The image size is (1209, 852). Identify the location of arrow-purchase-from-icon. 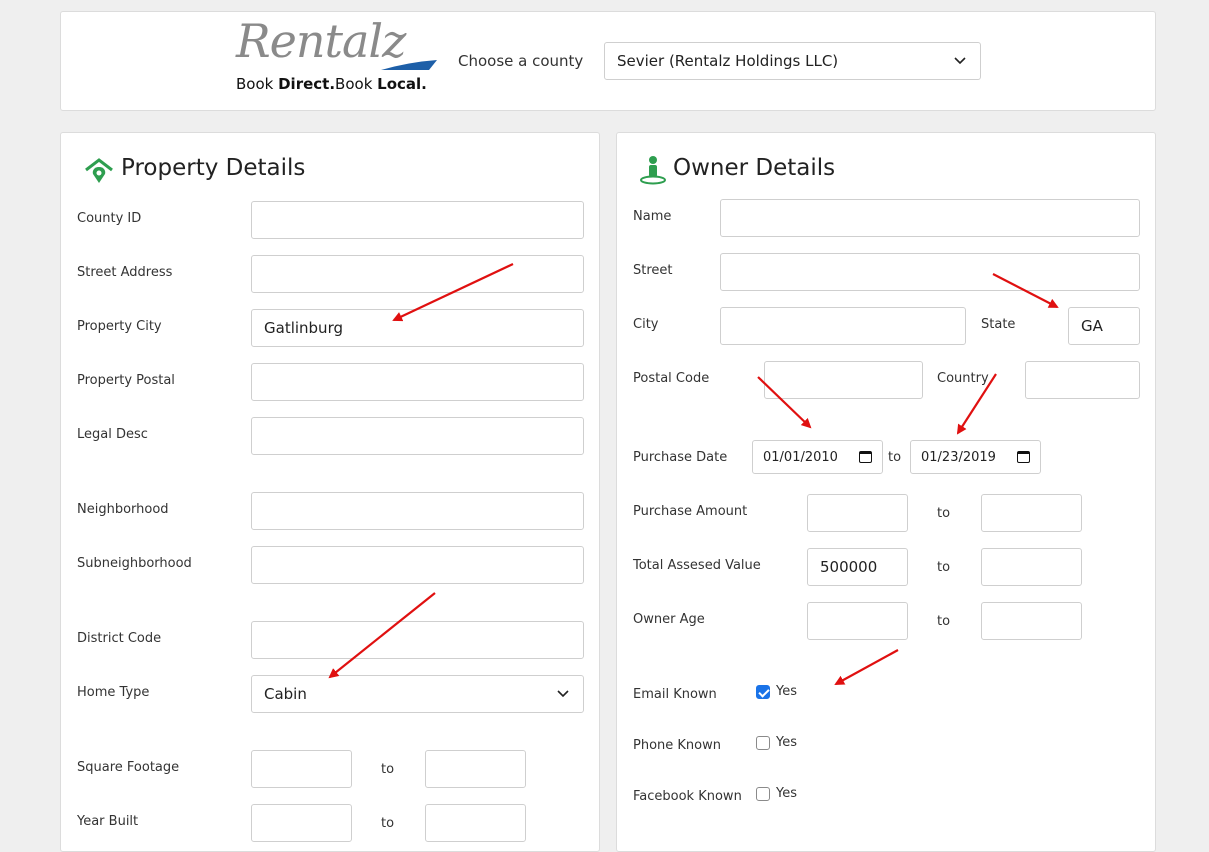
(784, 402).